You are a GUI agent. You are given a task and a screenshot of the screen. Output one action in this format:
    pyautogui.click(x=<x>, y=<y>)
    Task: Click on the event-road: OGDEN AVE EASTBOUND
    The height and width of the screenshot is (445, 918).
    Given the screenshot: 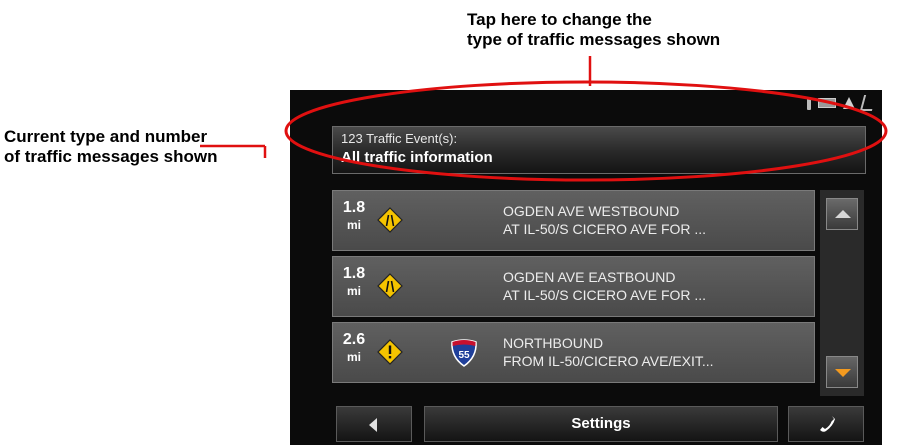 What is the action you would take?
    pyautogui.click(x=589, y=277)
    